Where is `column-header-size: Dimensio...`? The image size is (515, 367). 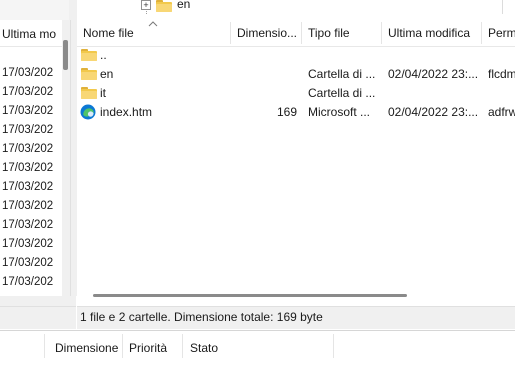 column-header-size: Dimensio... is located at coordinates (269, 33).